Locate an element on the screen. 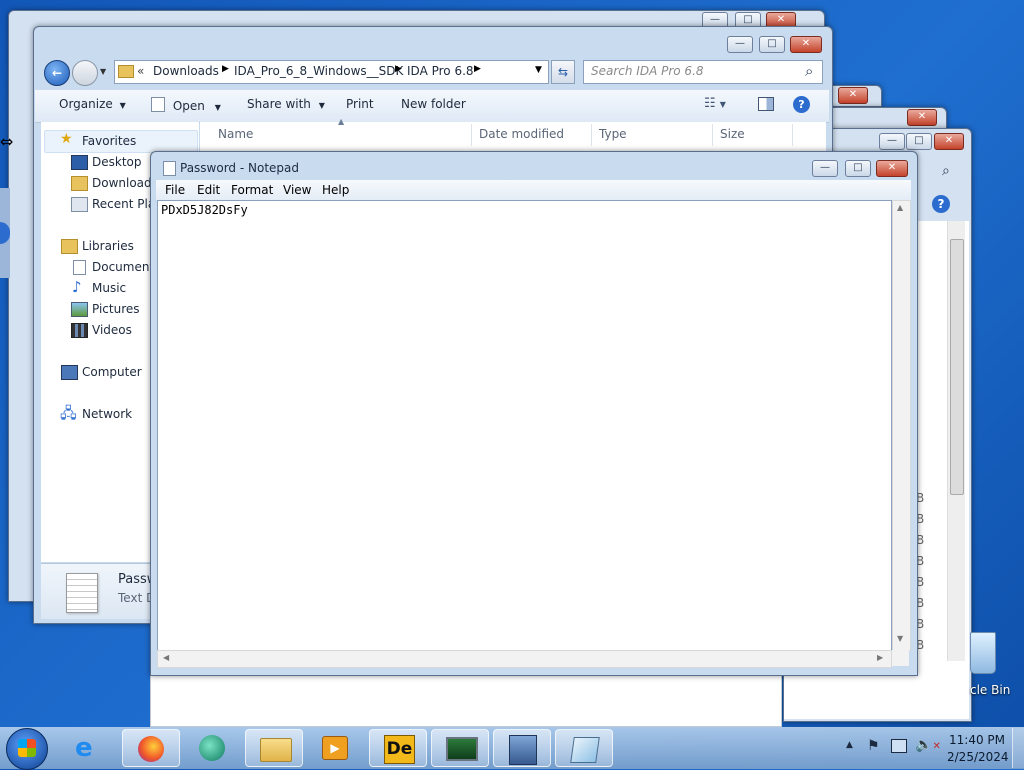  recycle-bin-label: cle Bin is located at coordinates (990, 690).